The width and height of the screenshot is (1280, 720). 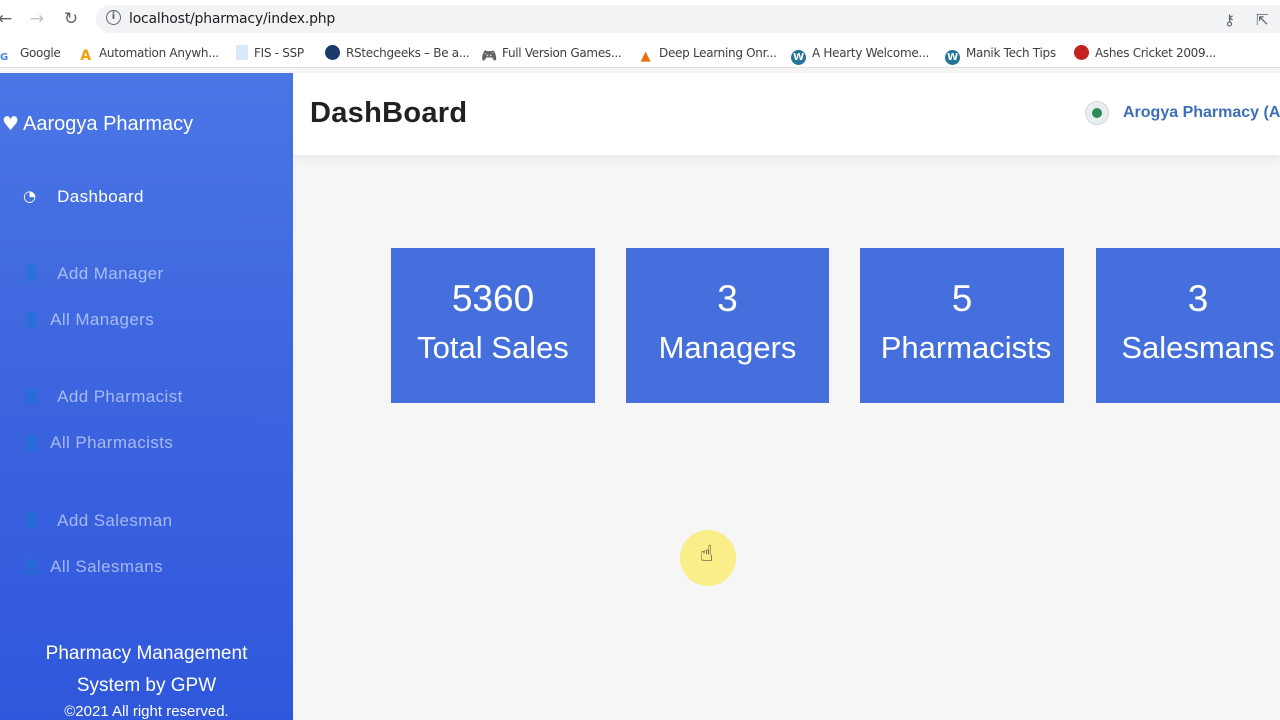 I want to click on page-title: DashBoard, so click(x=389, y=113).